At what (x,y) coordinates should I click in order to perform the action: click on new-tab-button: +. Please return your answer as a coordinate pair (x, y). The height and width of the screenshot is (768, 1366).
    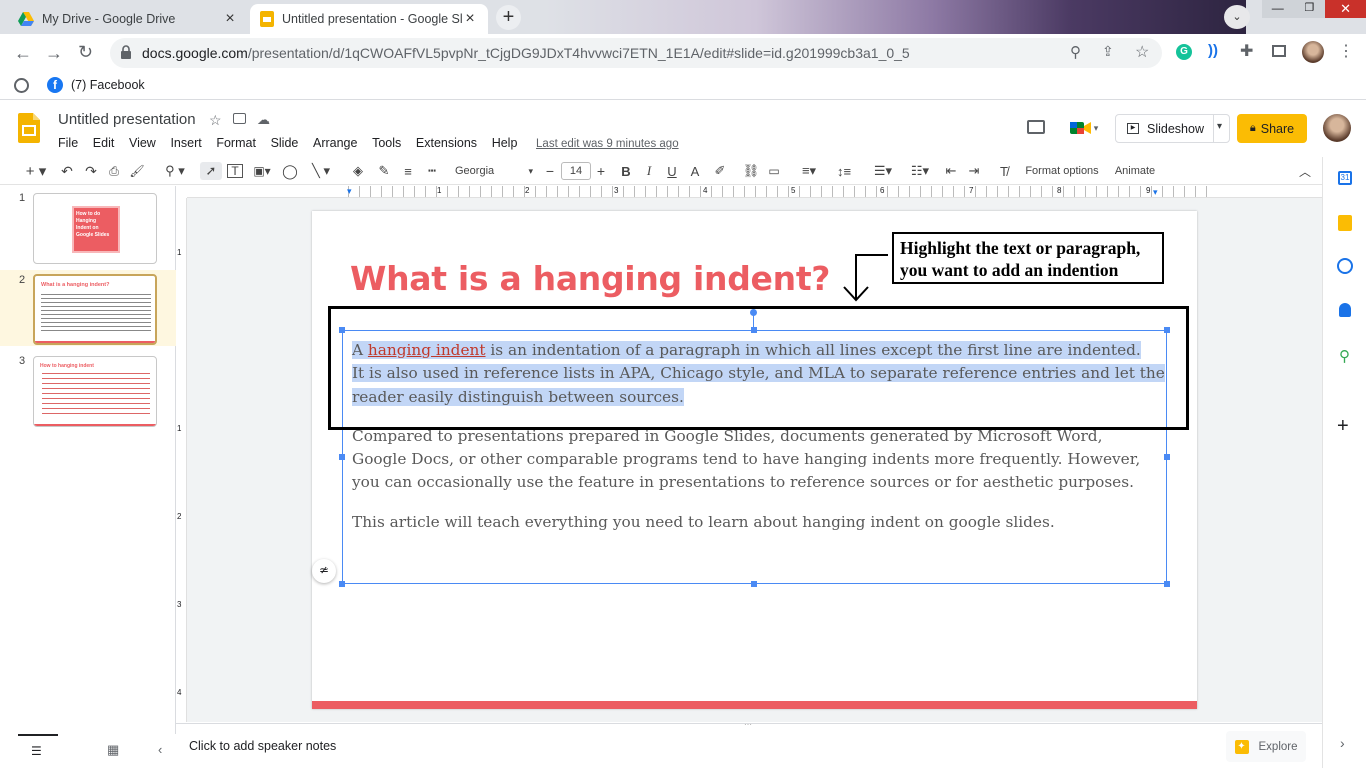
    Looking at the image, I should click on (508, 17).